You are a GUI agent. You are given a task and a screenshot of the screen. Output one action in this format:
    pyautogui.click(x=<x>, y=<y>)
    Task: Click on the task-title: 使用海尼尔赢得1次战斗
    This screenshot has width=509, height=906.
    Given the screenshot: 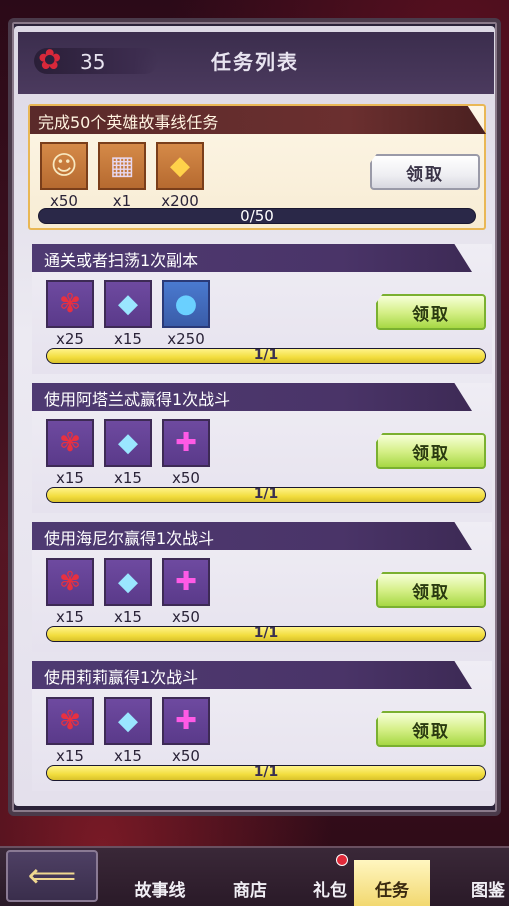 What is the action you would take?
    pyautogui.click(x=129, y=538)
    